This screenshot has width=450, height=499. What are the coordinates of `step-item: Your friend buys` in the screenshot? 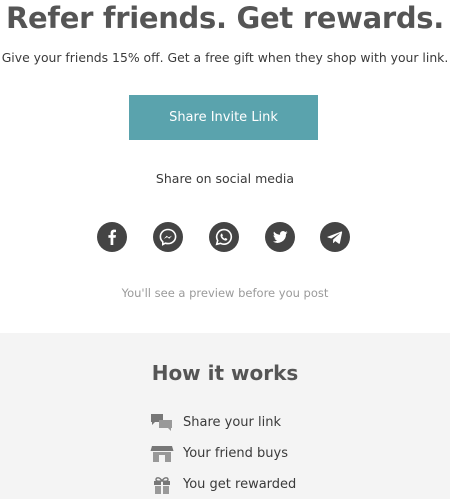 It's located at (275, 454).